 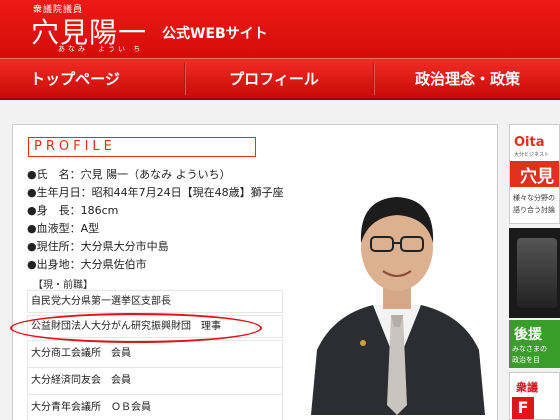 I want to click on site-subtitle: 公式WEBサイト, so click(x=215, y=34).